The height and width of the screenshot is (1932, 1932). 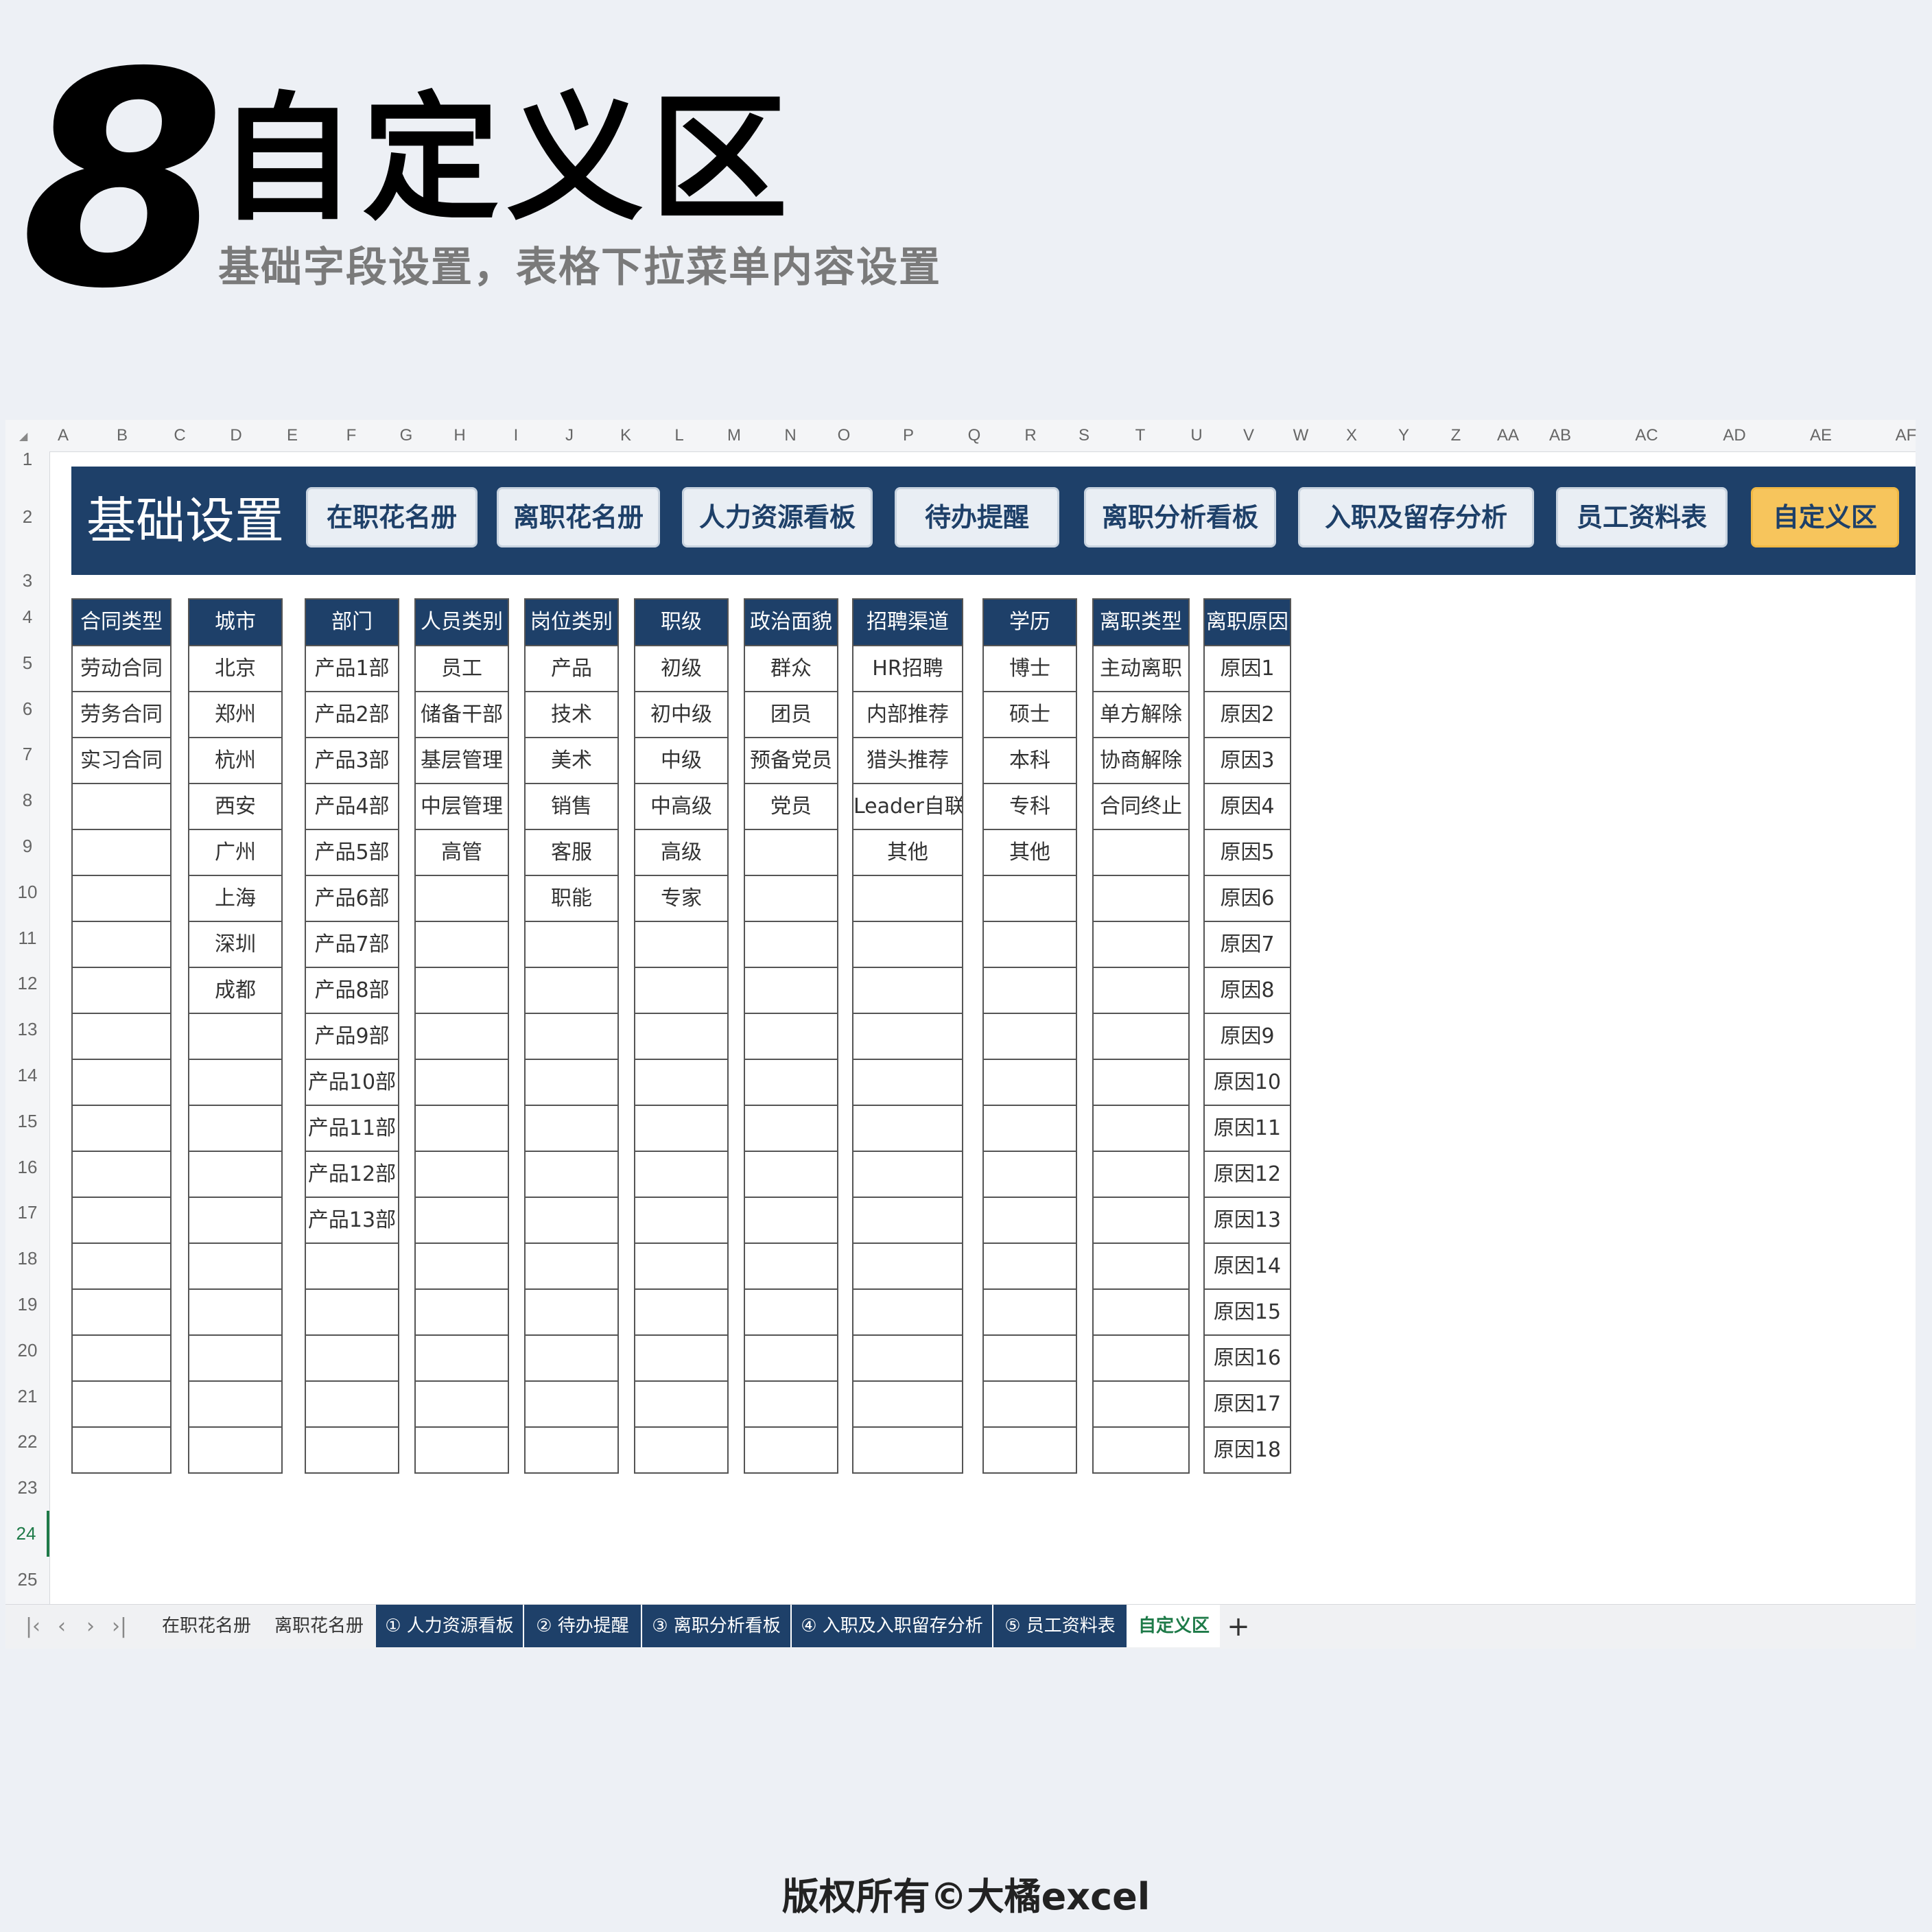 What do you see at coordinates (1247, 1083) in the screenshot?
I see `table-cell: 原因10` at bounding box center [1247, 1083].